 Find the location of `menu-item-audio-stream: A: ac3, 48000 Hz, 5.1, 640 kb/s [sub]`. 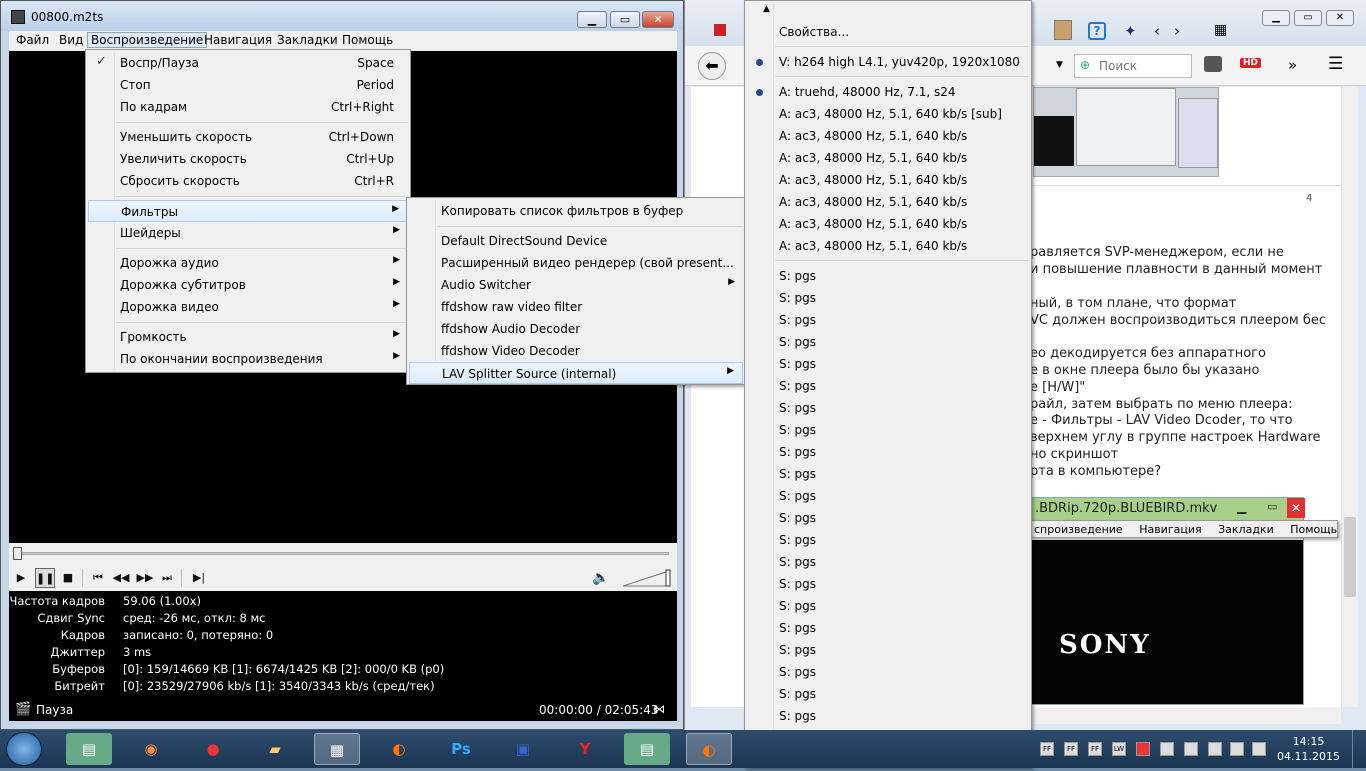

menu-item-audio-stream: A: ac3, 48000 Hz, 5.1, 640 kb/s [sub] is located at coordinates (888, 114).